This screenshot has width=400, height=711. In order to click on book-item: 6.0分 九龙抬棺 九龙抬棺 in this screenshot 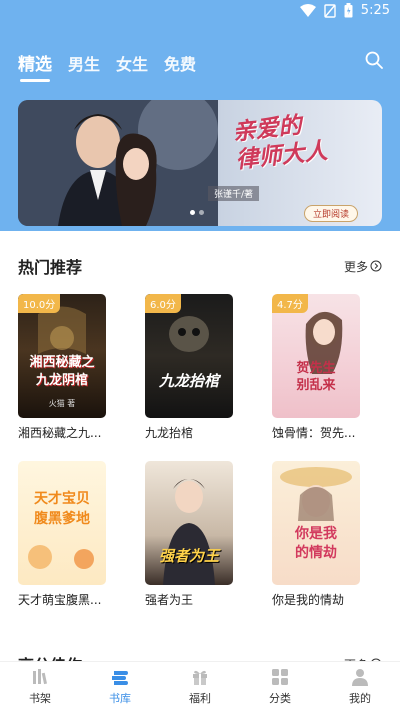, I will do `click(189, 378)`.